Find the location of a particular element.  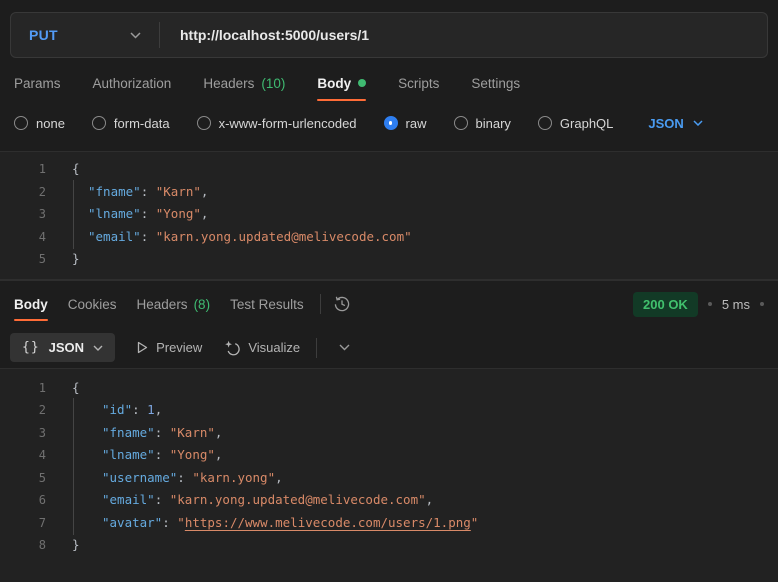

json-braces-icon: {} is located at coordinates (31, 347).